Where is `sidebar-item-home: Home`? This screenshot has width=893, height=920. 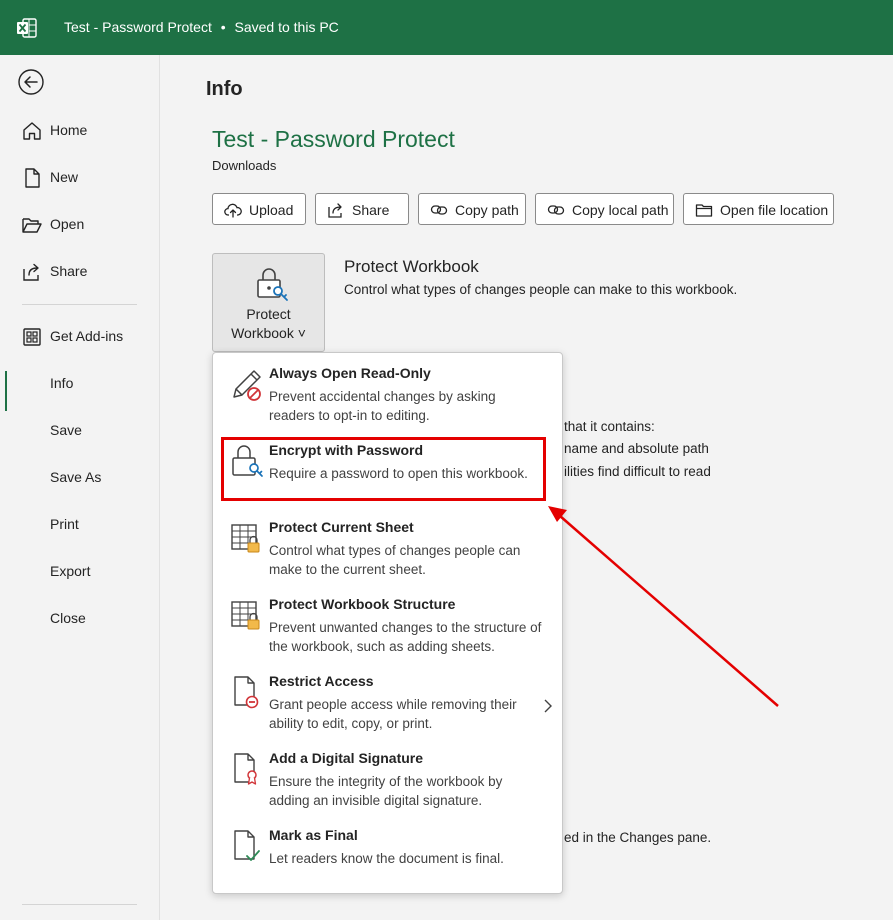
sidebar-item-home: Home is located at coordinates (80, 130).